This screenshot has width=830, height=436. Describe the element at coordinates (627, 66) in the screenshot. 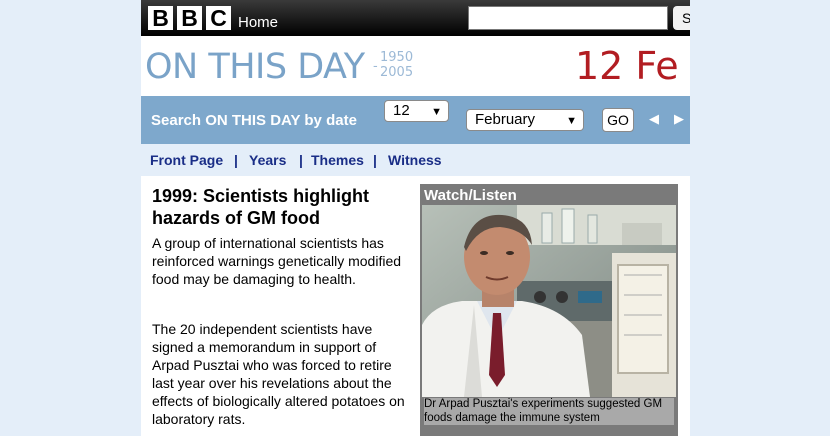

I see `current-date: 12 Fe` at that location.